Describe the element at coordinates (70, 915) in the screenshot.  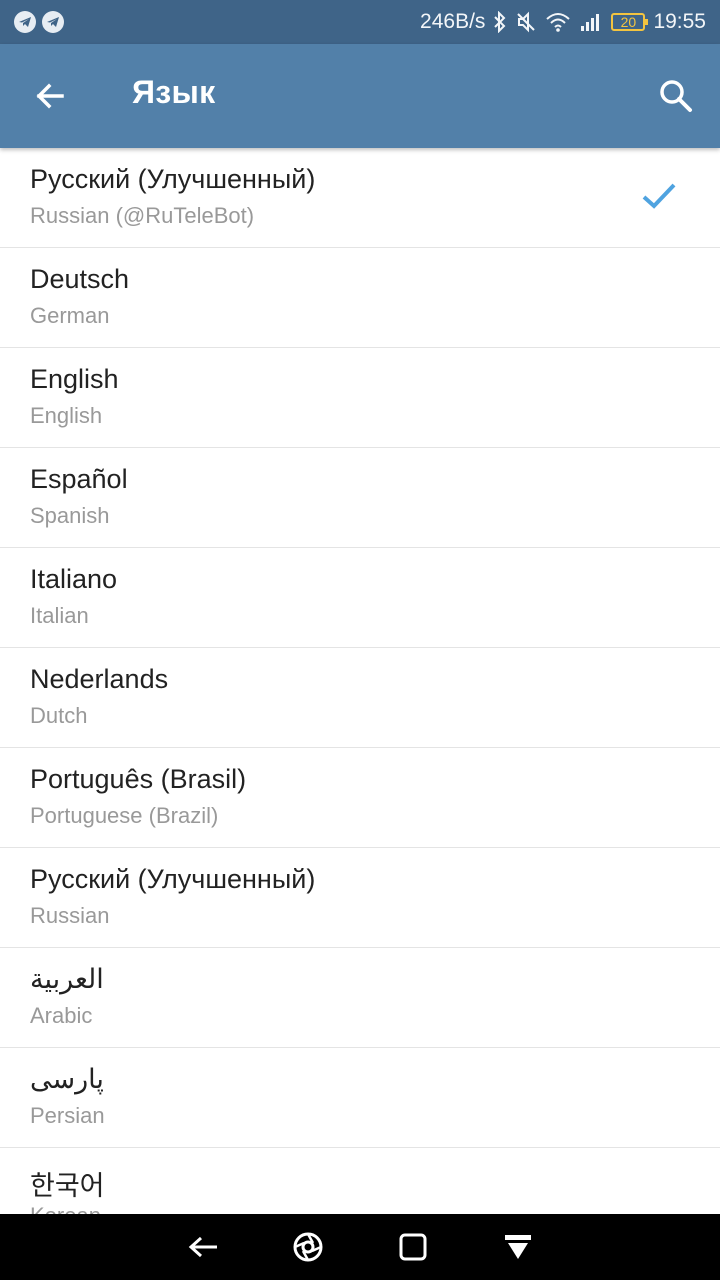
I see `language-subtitle: Russian` at that location.